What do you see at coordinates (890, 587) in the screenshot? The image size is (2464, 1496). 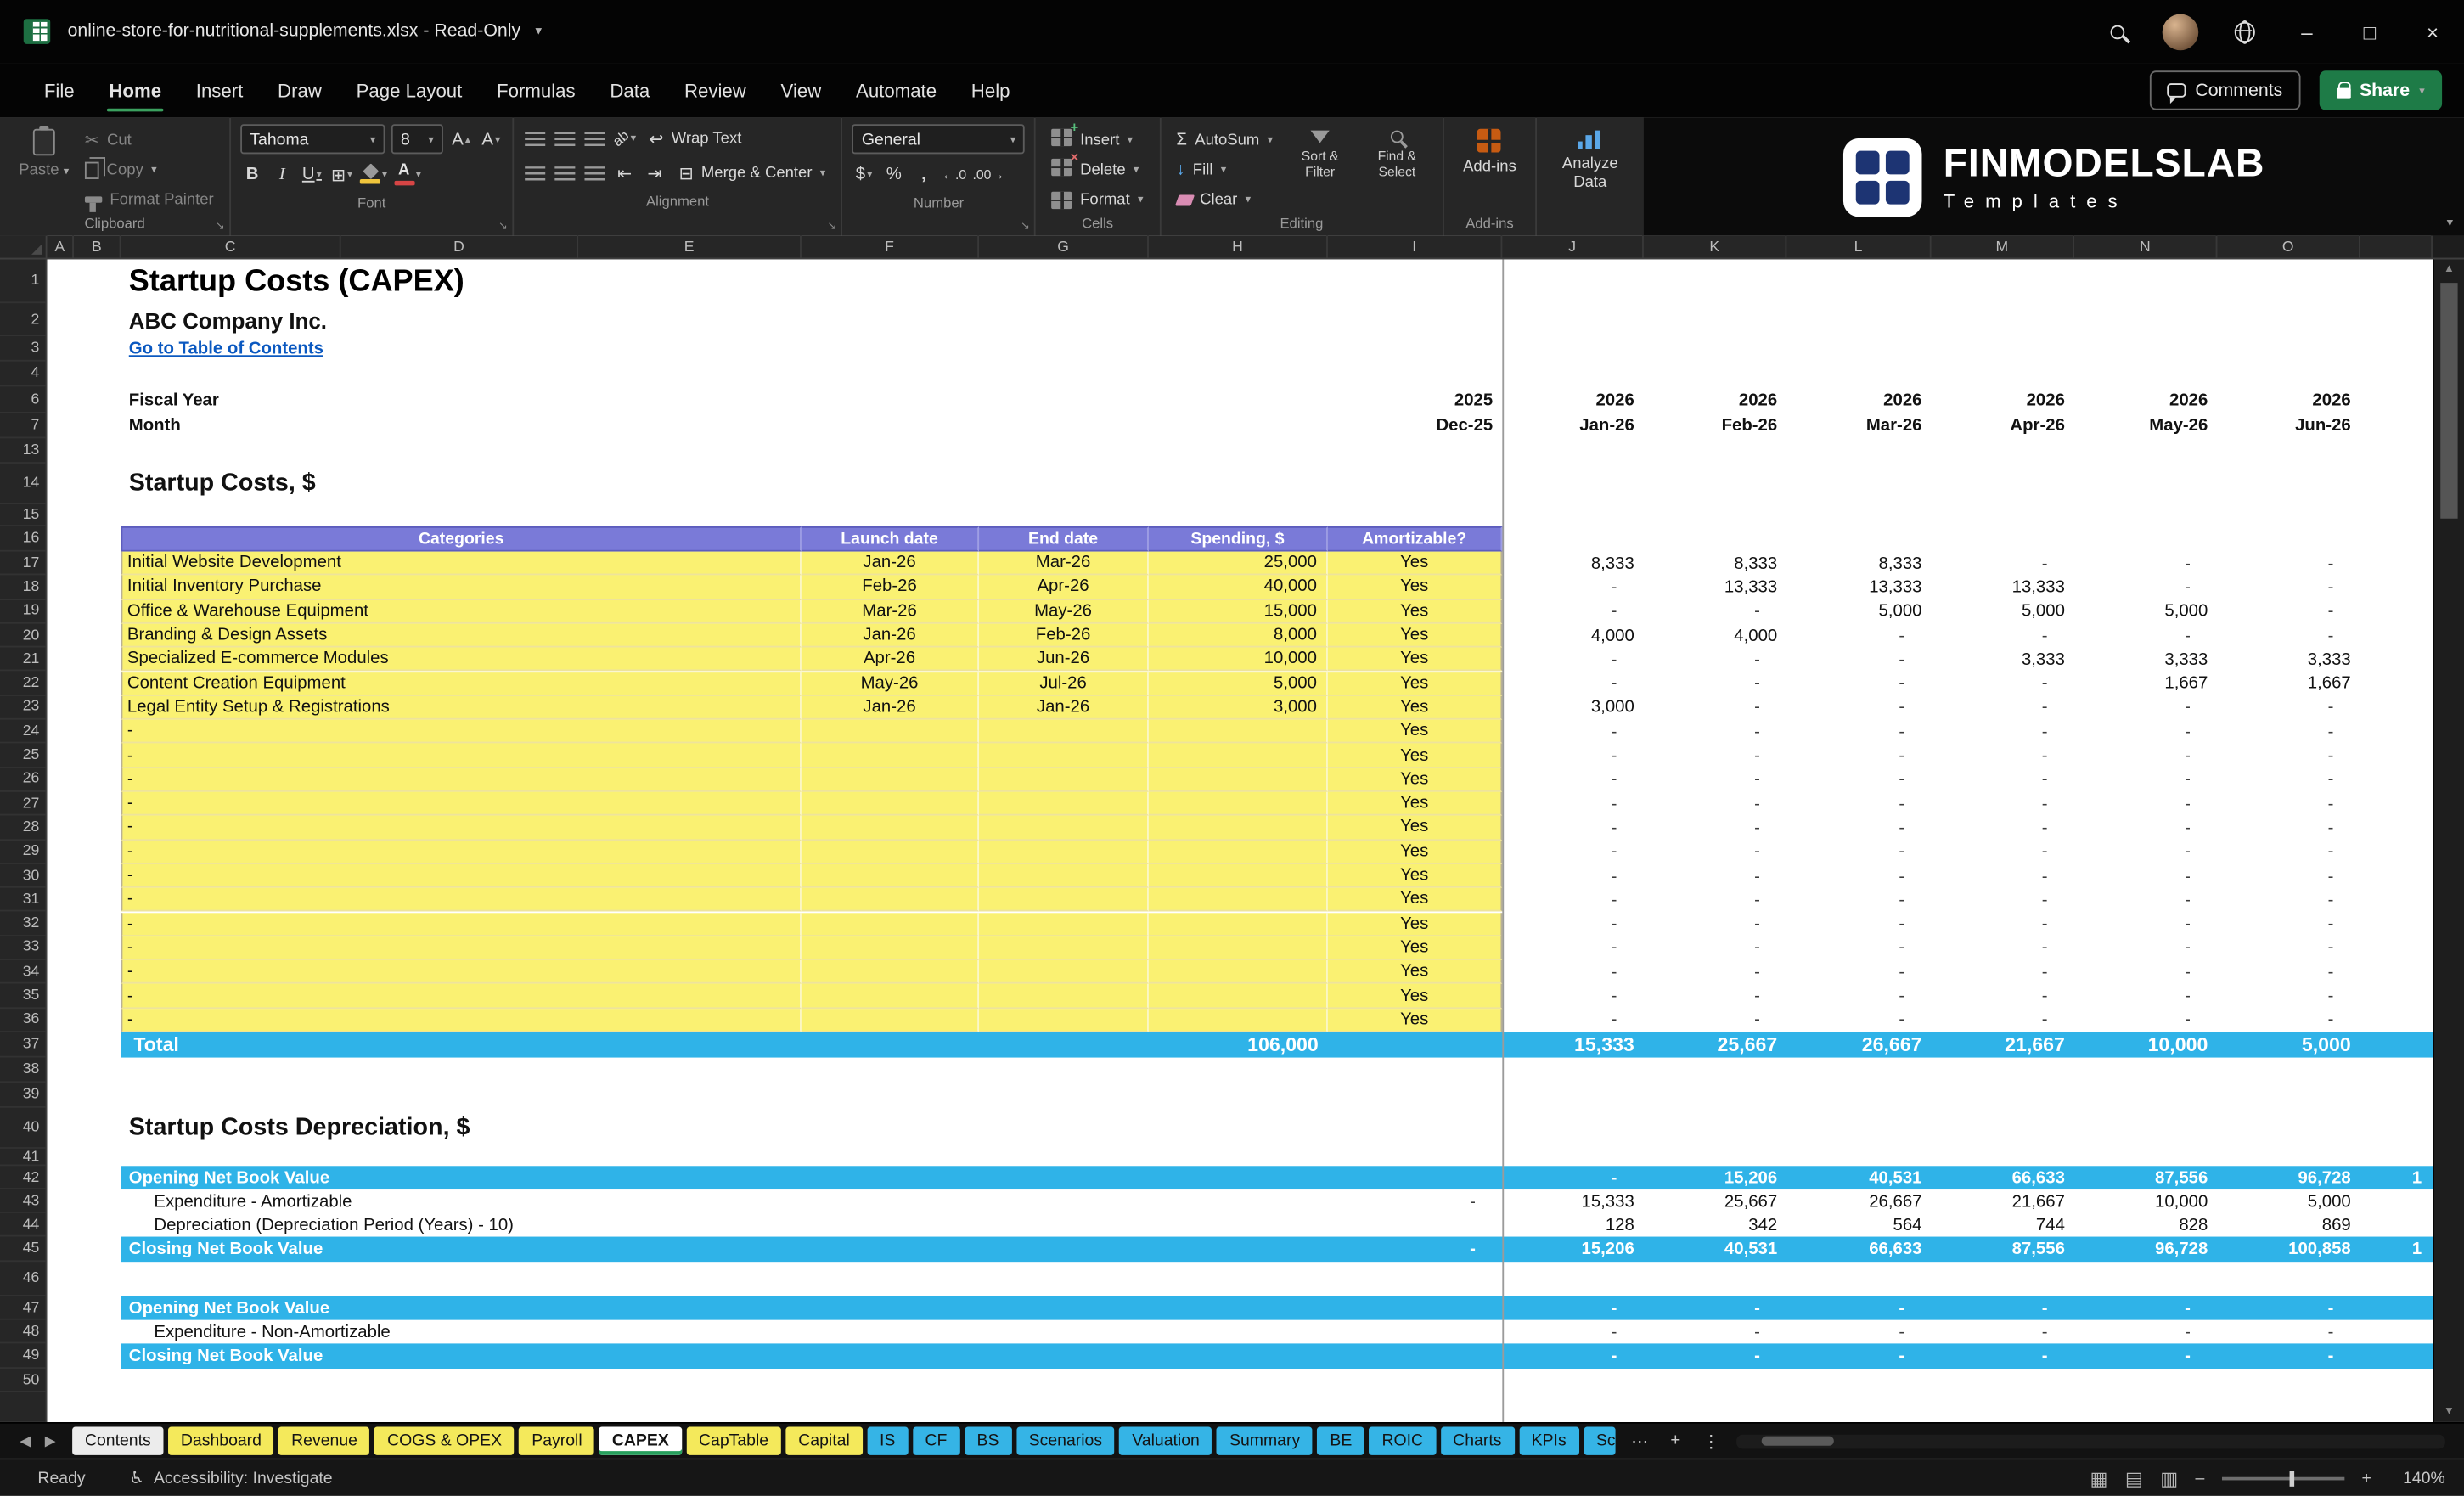 I see `launch-date-cell: Feb-26` at bounding box center [890, 587].